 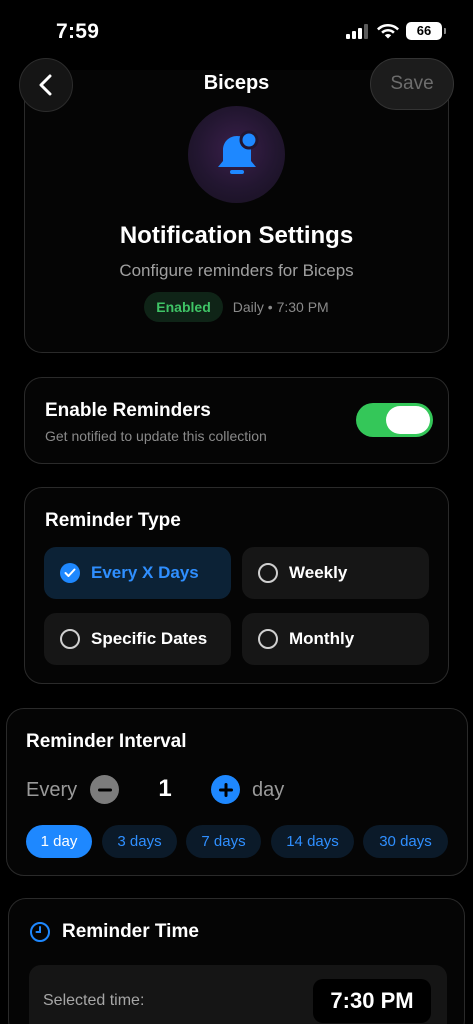 What do you see at coordinates (236, 30) in the screenshot?
I see `status-bar: 7:59 66` at bounding box center [236, 30].